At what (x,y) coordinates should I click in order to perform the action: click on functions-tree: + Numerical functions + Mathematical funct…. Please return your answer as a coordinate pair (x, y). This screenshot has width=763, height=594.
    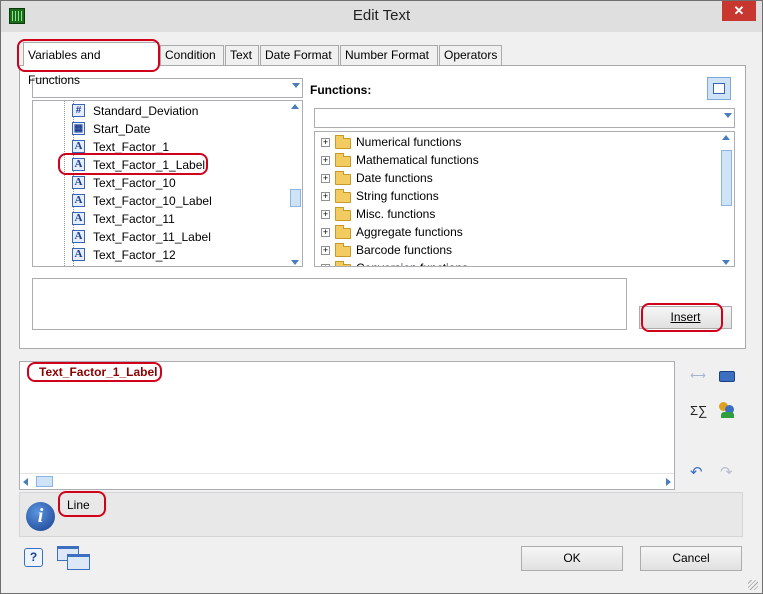
    Looking at the image, I should click on (524, 199).